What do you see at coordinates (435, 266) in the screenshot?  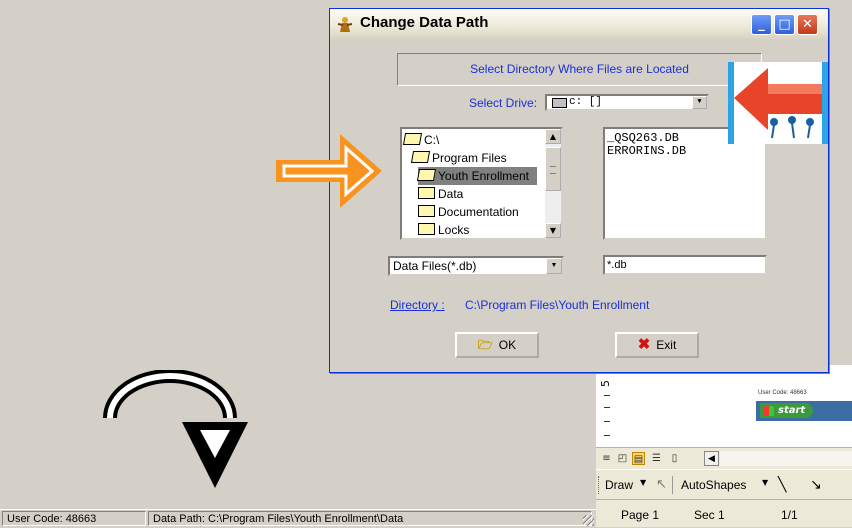 I see `file-type-value: Data Files(*.db)` at bounding box center [435, 266].